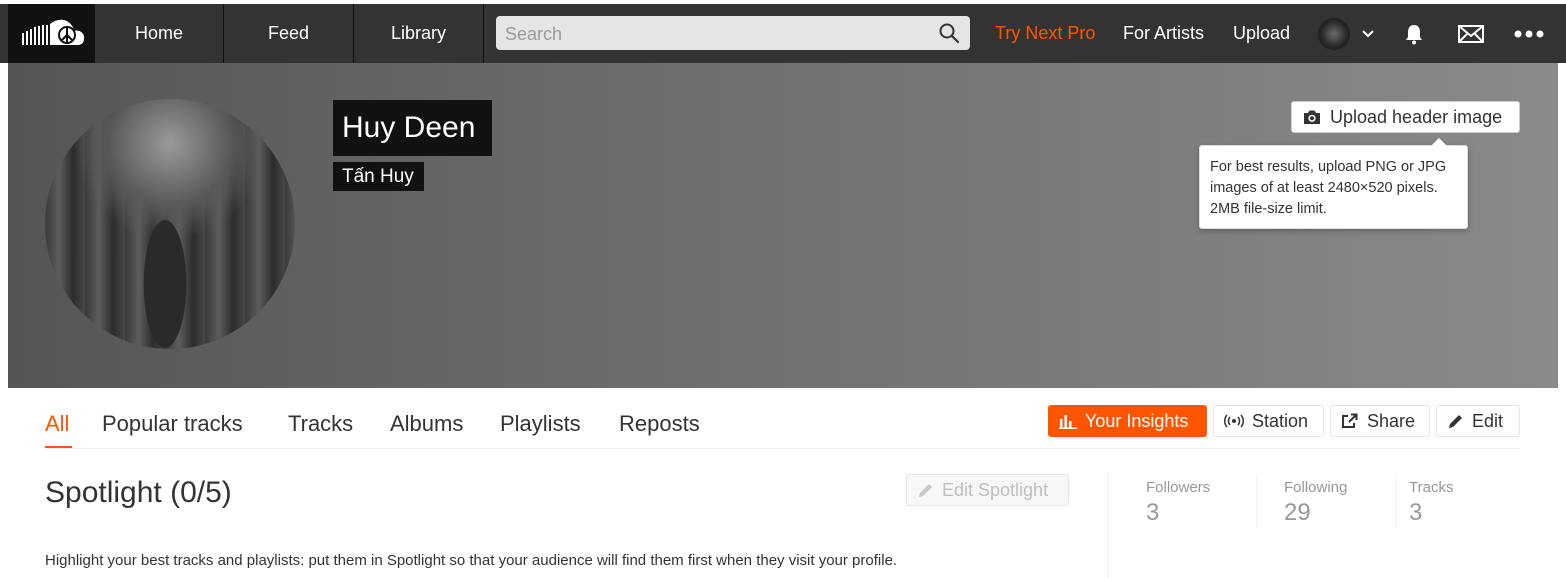  I want to click on more-icon, so click(1529, 33).